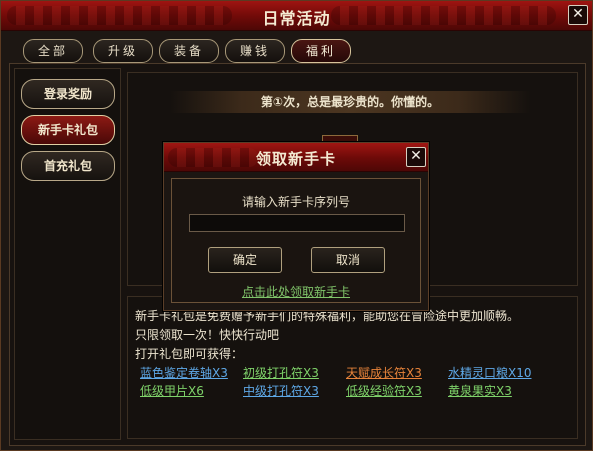  I want to click on description-line-2: 只限领取一次！快快行动吧, so click(207, 335).